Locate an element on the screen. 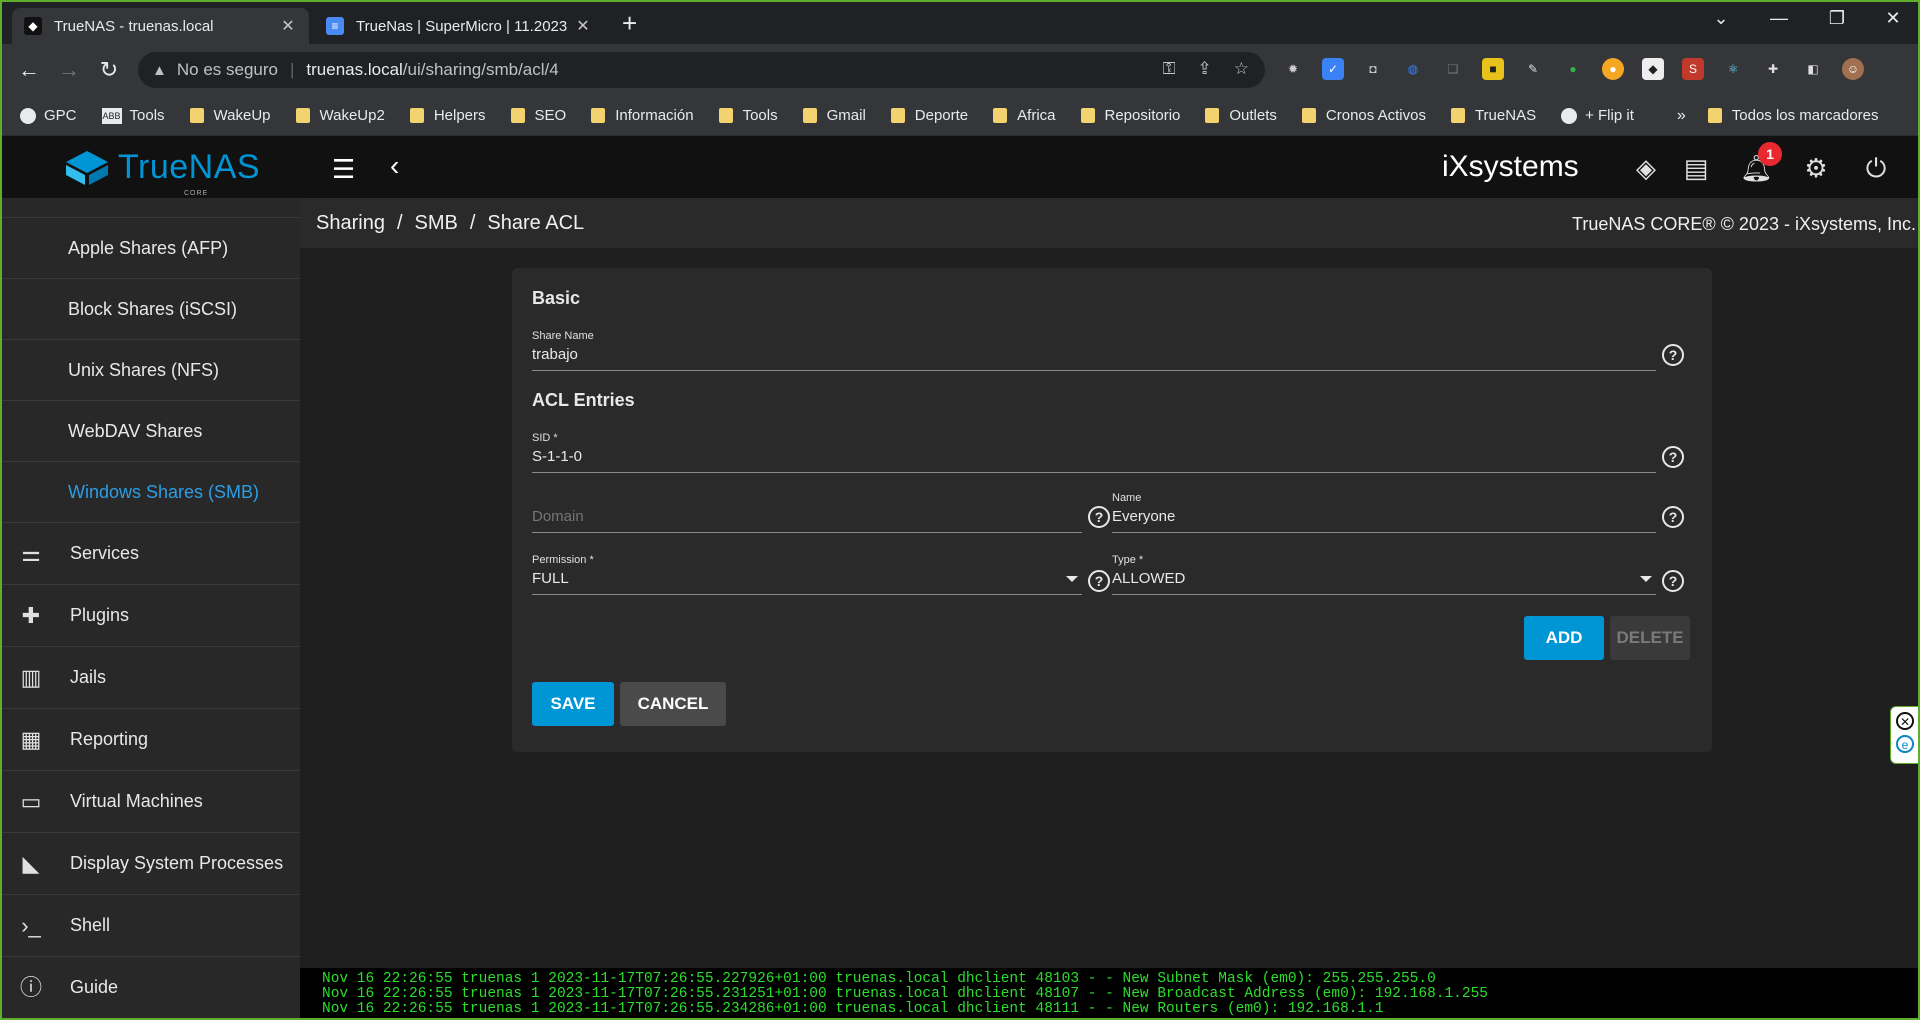 This screenshot has width=1920, height=1020. sidebar-item-processes: ◣ Display System Processes is located at coordinates (151, 864).